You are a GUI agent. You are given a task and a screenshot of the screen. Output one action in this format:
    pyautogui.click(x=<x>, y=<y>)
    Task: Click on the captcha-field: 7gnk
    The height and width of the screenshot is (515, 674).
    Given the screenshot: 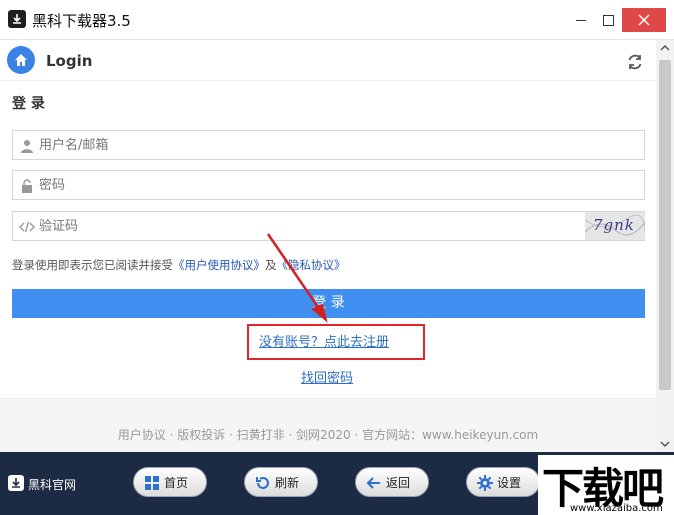 What is the action you would take?
    pyautogui.click(x=328, y=226)
    